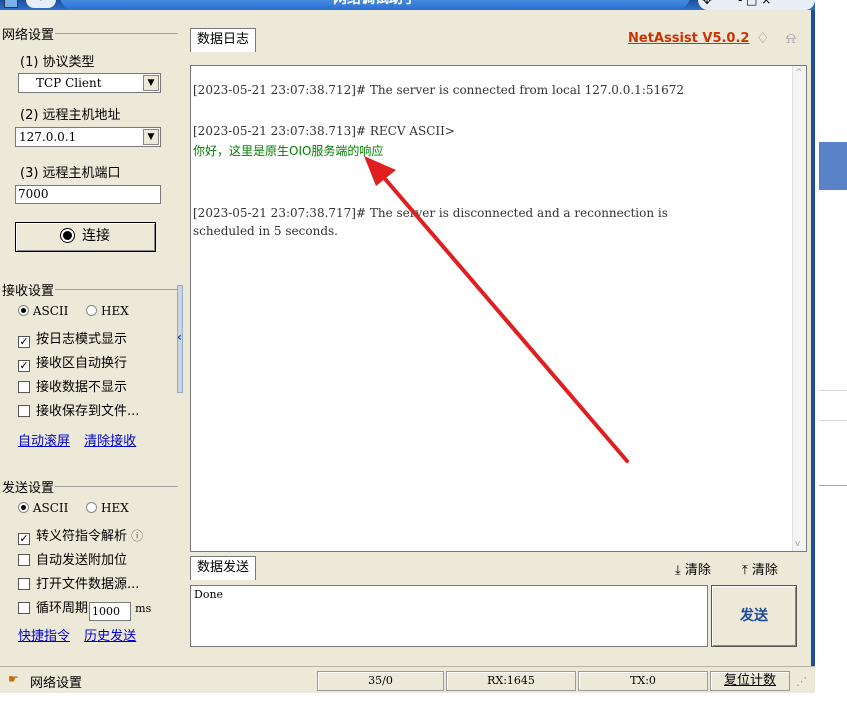 This screenshot has width=847, height=704. What do you see at coordinates (697, 570) in the screenshot?
I see `clear-send-label: 清除` at bounding box center [697, 570].